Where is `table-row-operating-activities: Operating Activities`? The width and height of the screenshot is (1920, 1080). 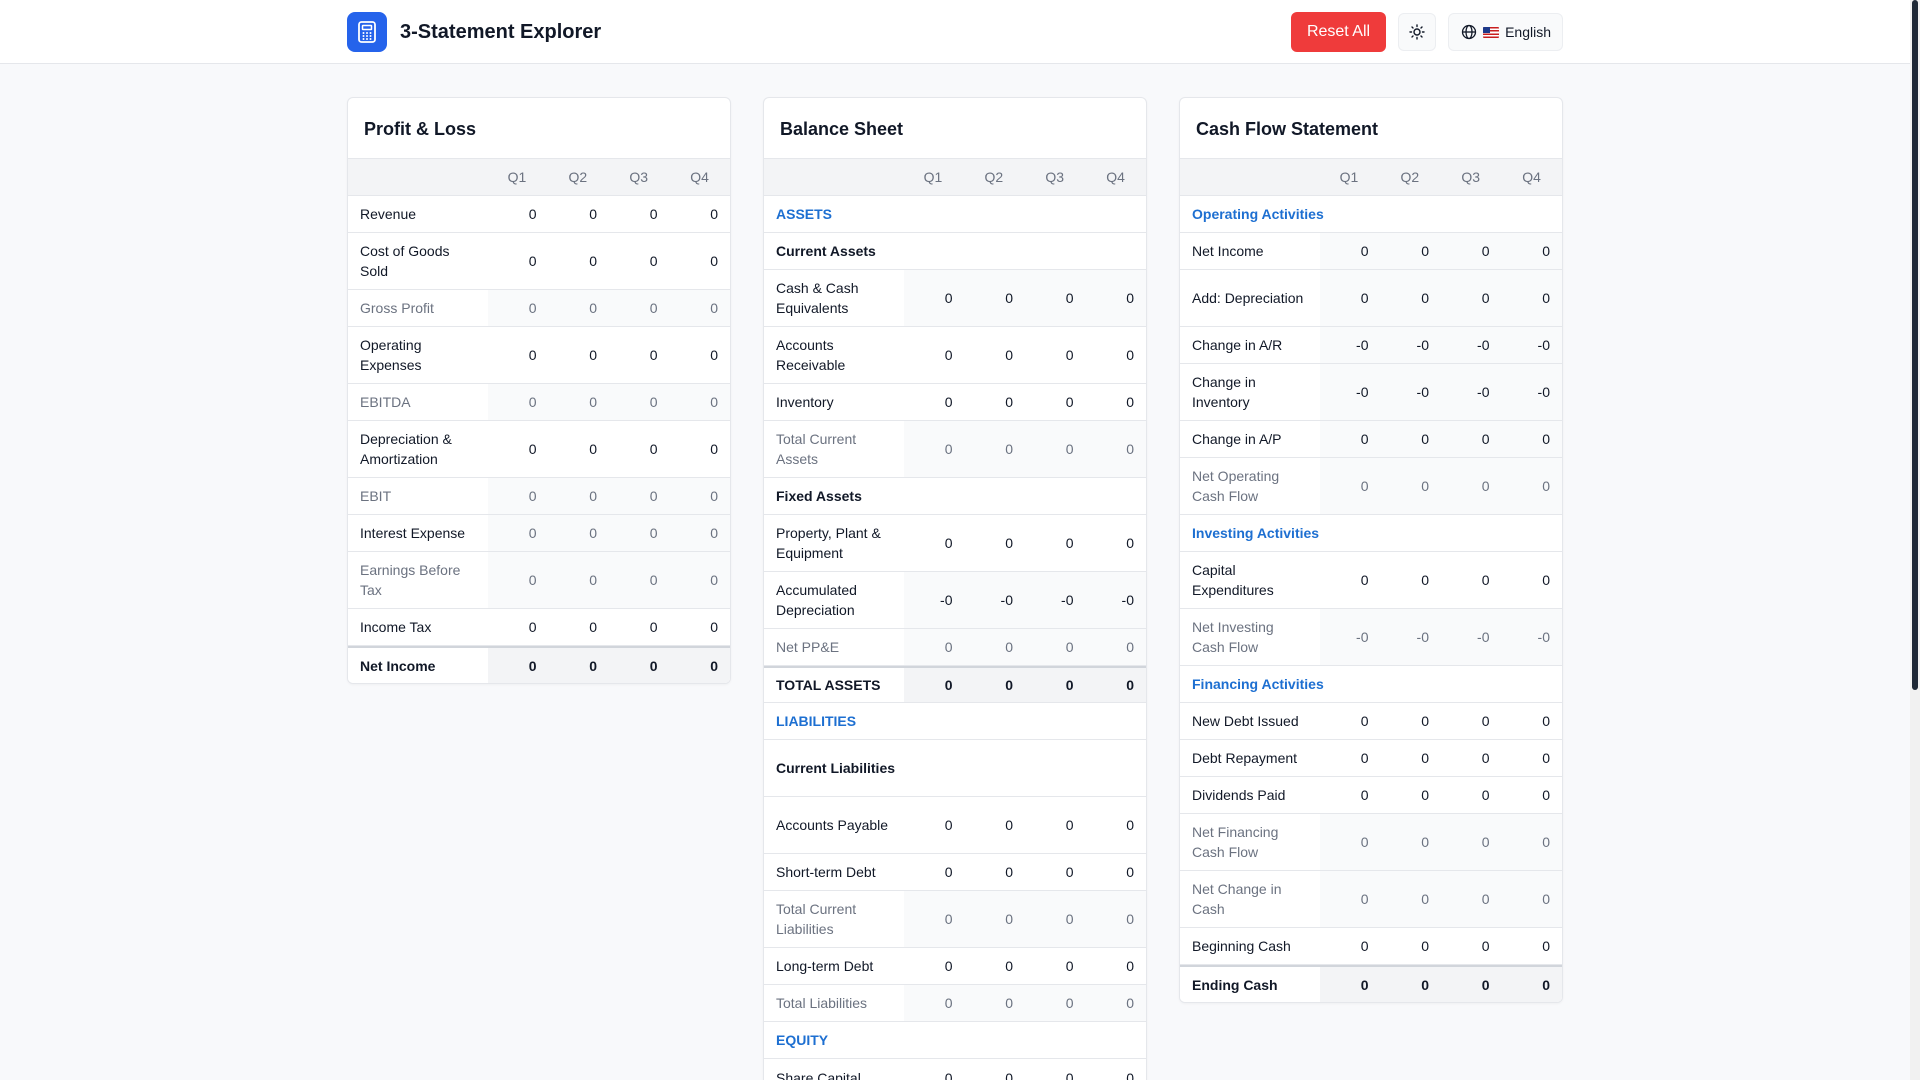 table-row-operating-activities: Operating Activities is located at coordinates (1371, 214).